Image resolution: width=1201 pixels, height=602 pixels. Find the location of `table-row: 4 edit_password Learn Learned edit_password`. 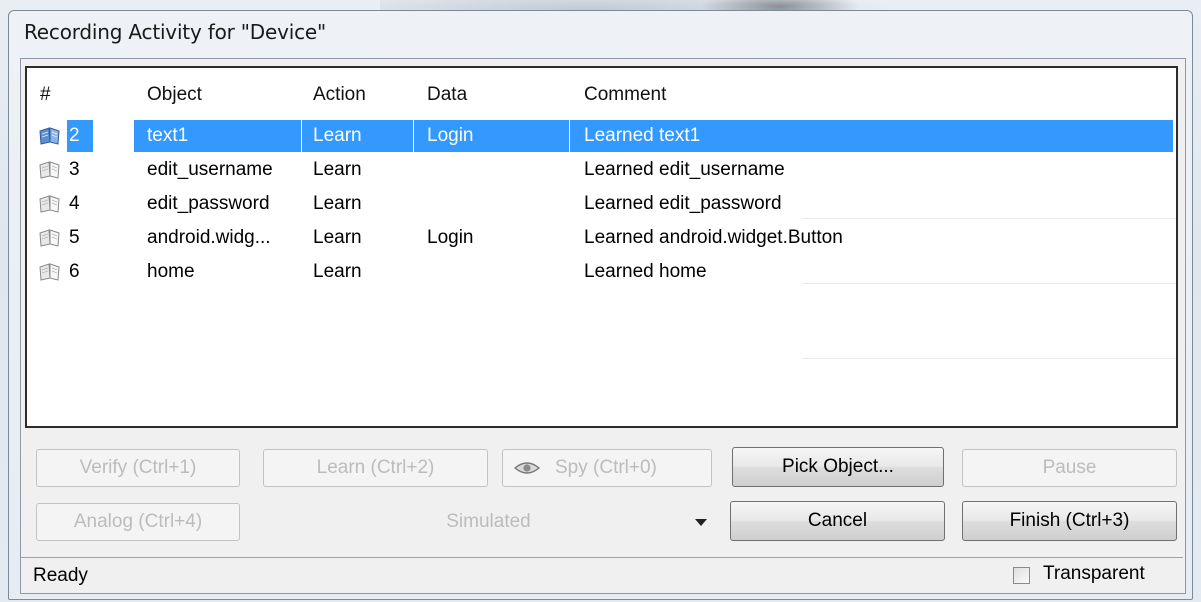

table-row: 4 edit_password Learn Learned edit_password is located at coordinates (601, 204).